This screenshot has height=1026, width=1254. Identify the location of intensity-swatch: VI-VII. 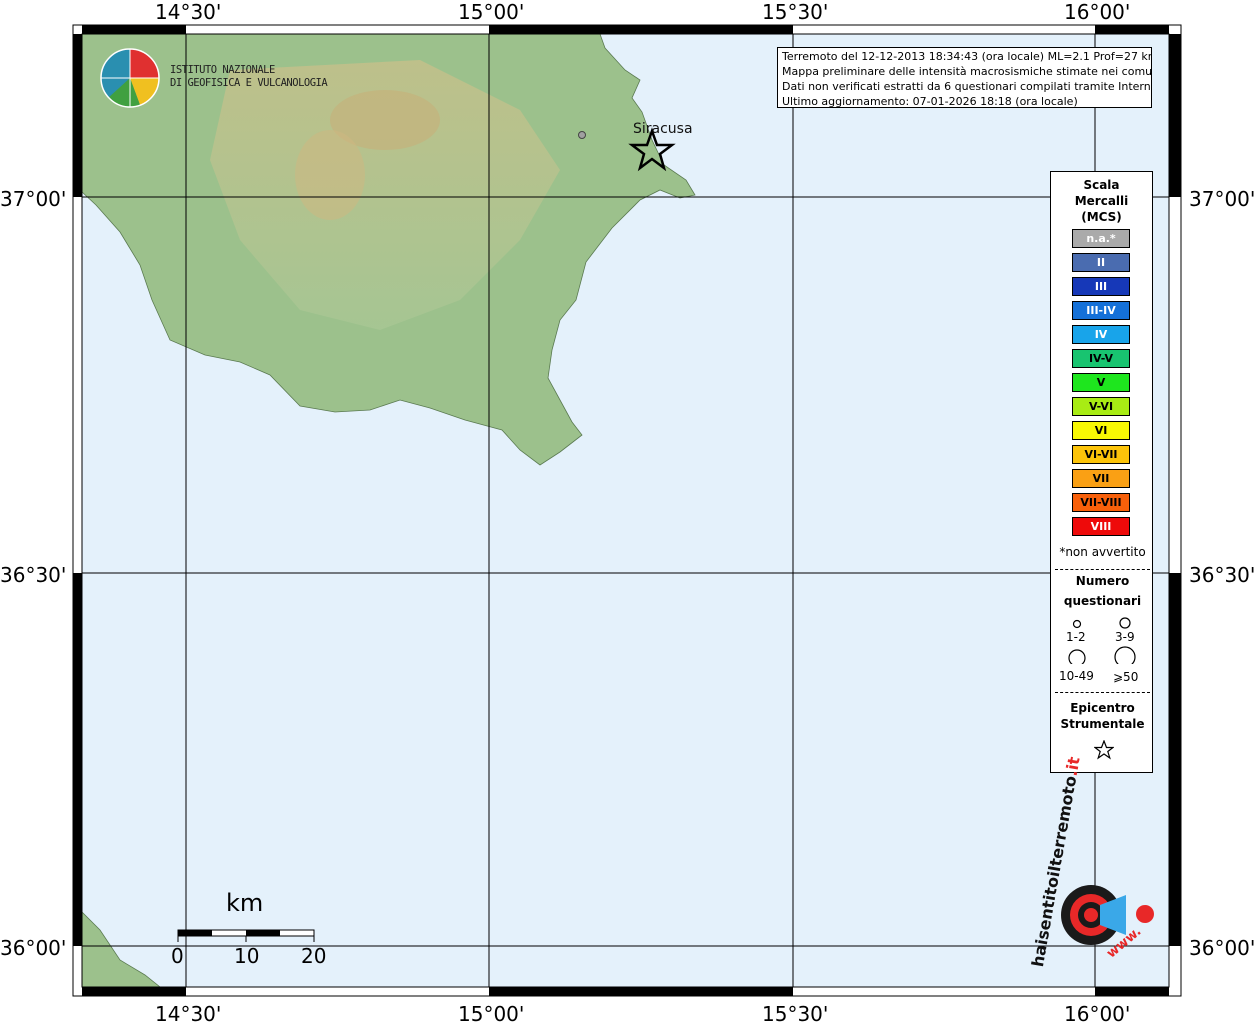
(1101, 454).